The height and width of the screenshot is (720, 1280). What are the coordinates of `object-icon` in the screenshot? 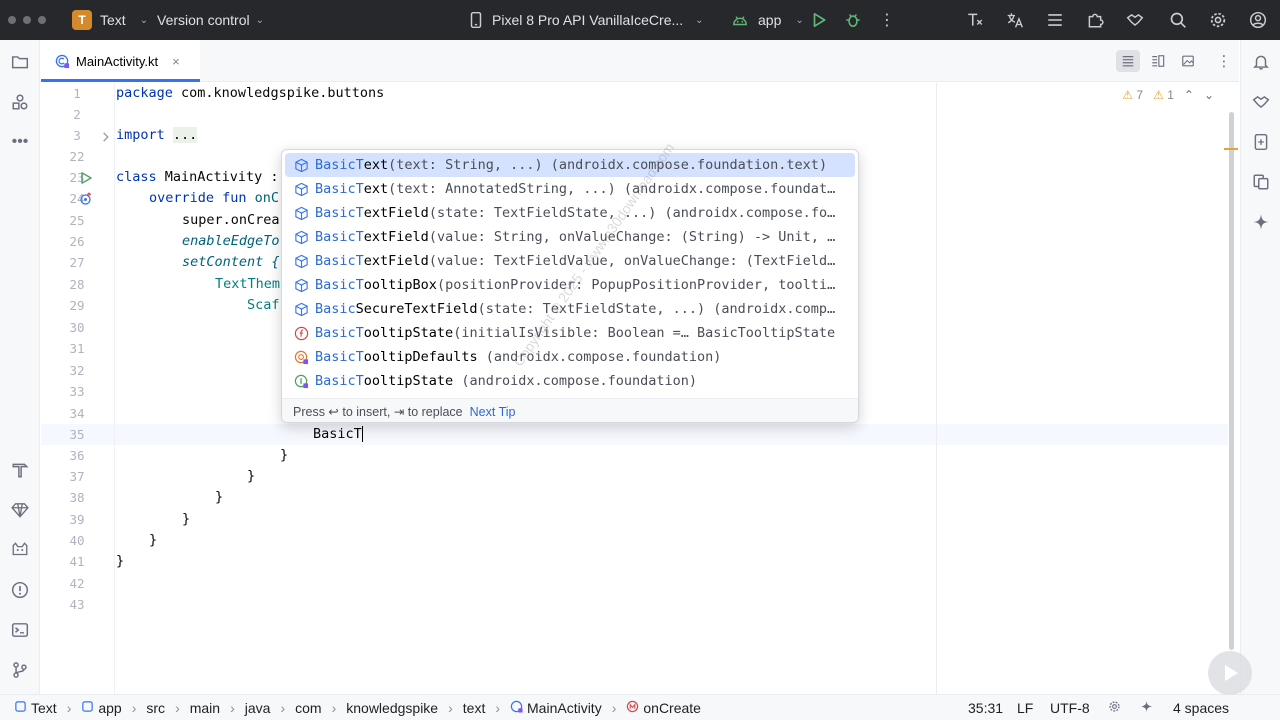 It's located at (301, 357).